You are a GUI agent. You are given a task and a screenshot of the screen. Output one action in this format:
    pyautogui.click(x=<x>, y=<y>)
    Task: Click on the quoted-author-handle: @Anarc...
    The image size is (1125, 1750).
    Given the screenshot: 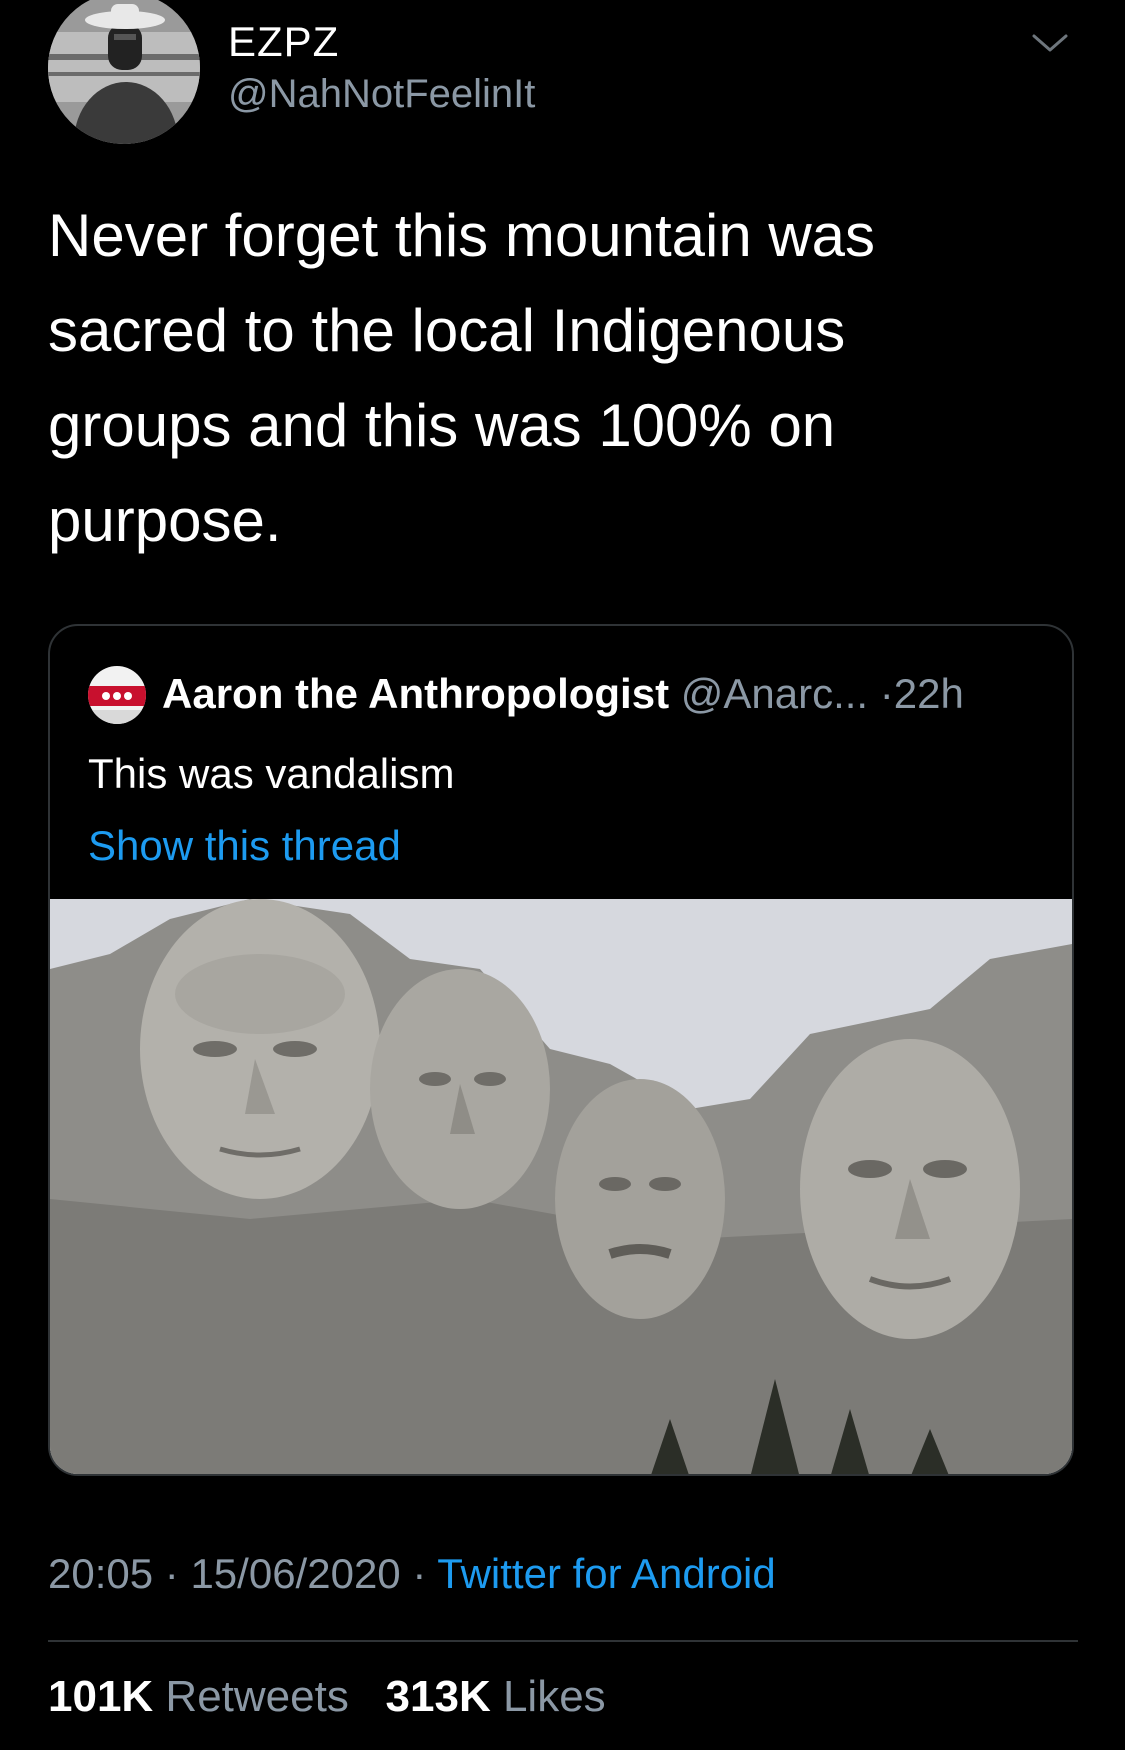 What is the action you would take?
    pyautogui.click(x=774, y=693)
    